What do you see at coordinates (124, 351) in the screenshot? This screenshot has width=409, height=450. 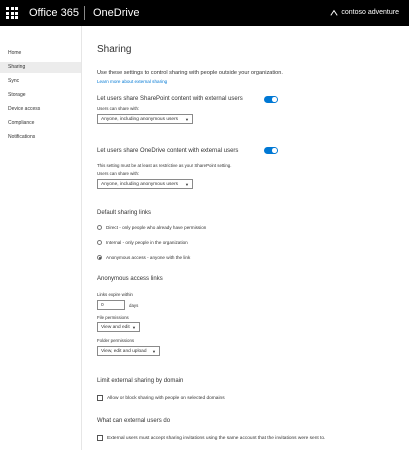 I see `select-value: View, edit and upload` at bounding box center [124, 351].